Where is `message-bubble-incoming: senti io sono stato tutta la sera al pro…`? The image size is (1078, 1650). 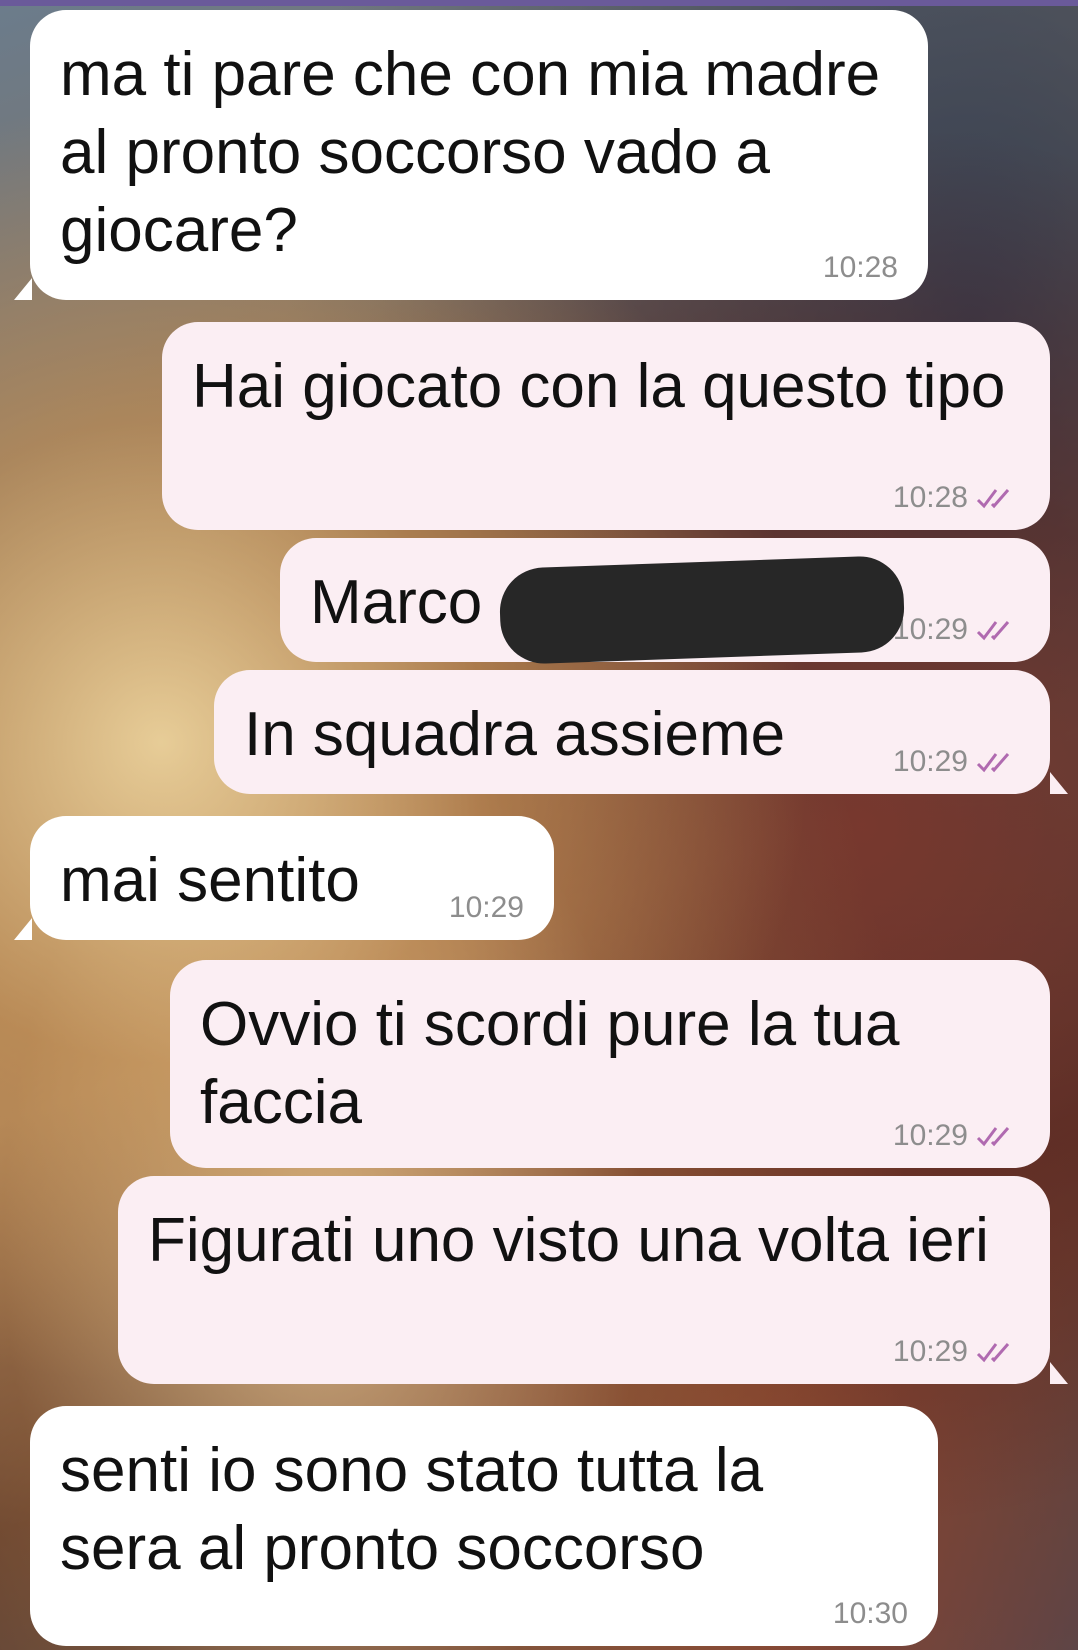
message-bubble-incoming: senti io sono stato tutta la sera al pro… is located at coordinates (484, 1526).